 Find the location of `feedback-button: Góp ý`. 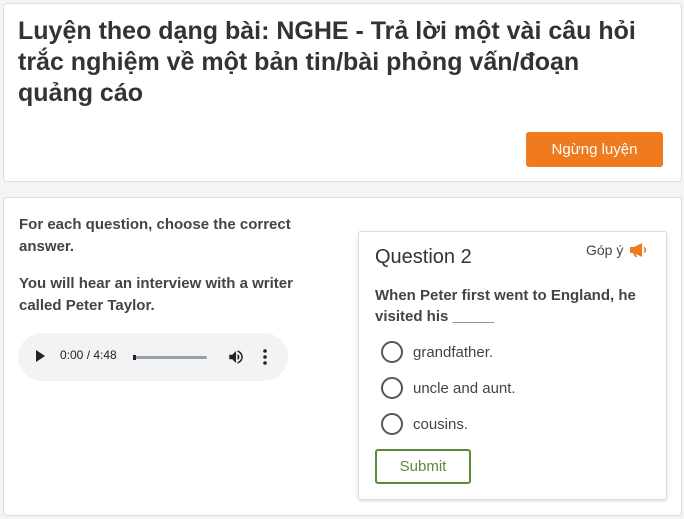

feedback-button: Góp ý is located at coordinates (616, 250).